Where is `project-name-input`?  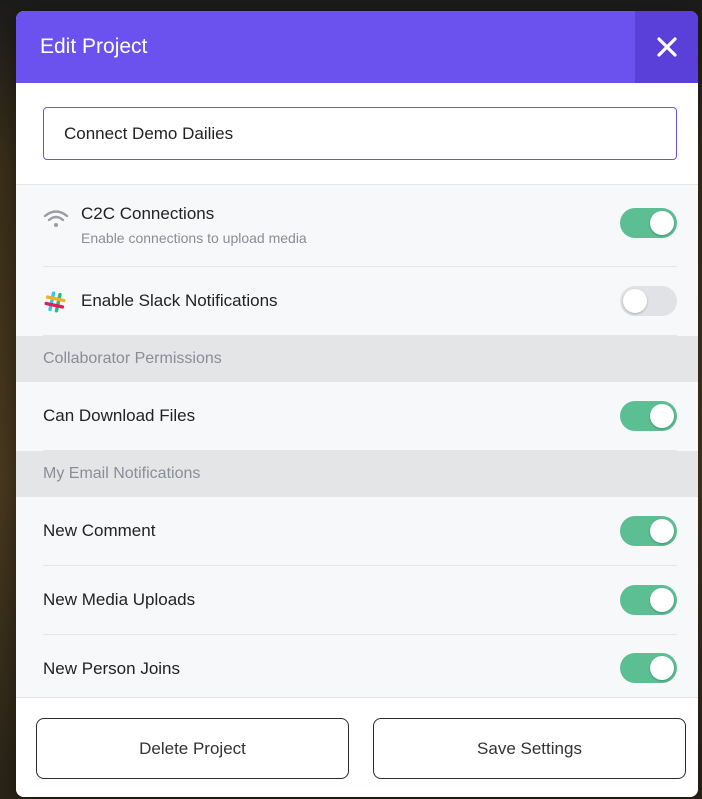 project-name-input is located at coordinates (360, 133).